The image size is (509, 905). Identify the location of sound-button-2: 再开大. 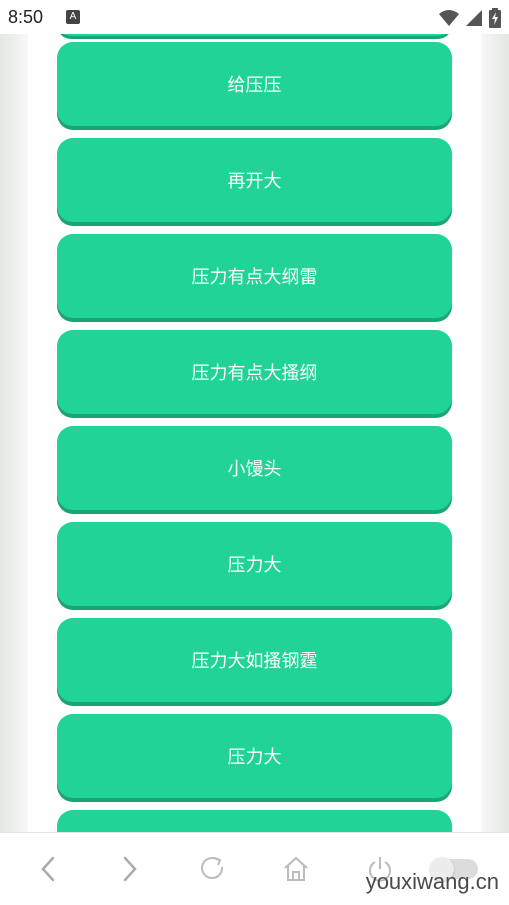
(254, 180).